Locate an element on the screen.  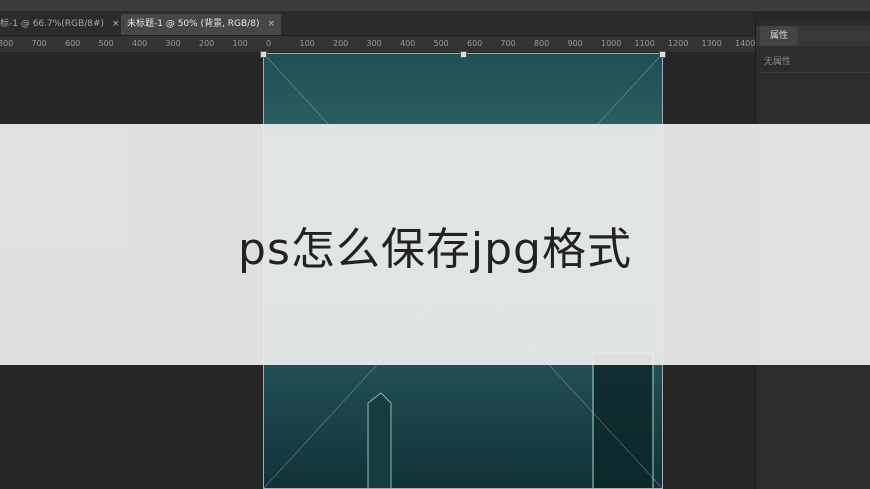
document-tab-1: 标-1 @ 66.7%(RGB/8#) × is located at coordinates (60, 24).